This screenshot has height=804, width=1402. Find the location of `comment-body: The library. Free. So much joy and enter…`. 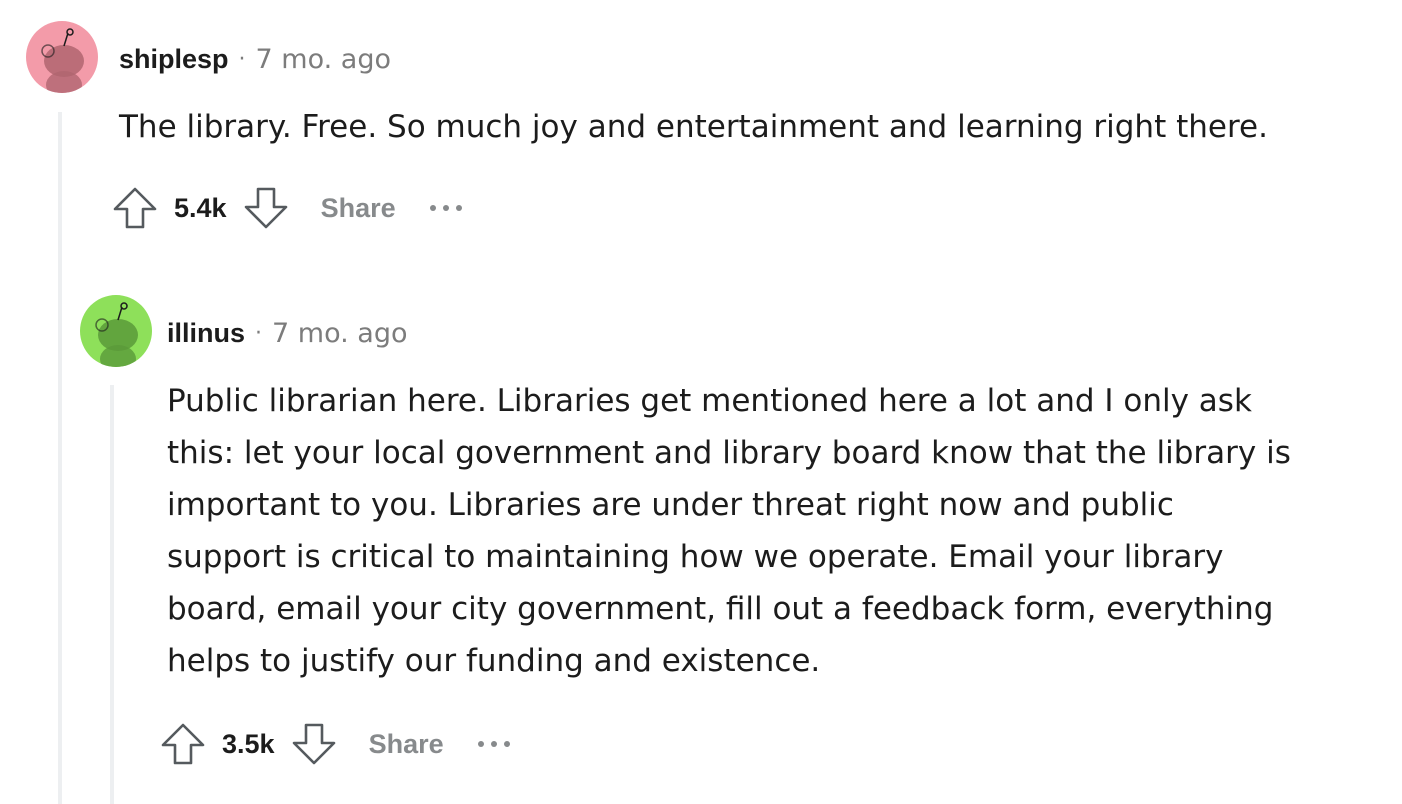

comment-body: The library. Free. So much joy and enter… is located at coordinates (693, 127).